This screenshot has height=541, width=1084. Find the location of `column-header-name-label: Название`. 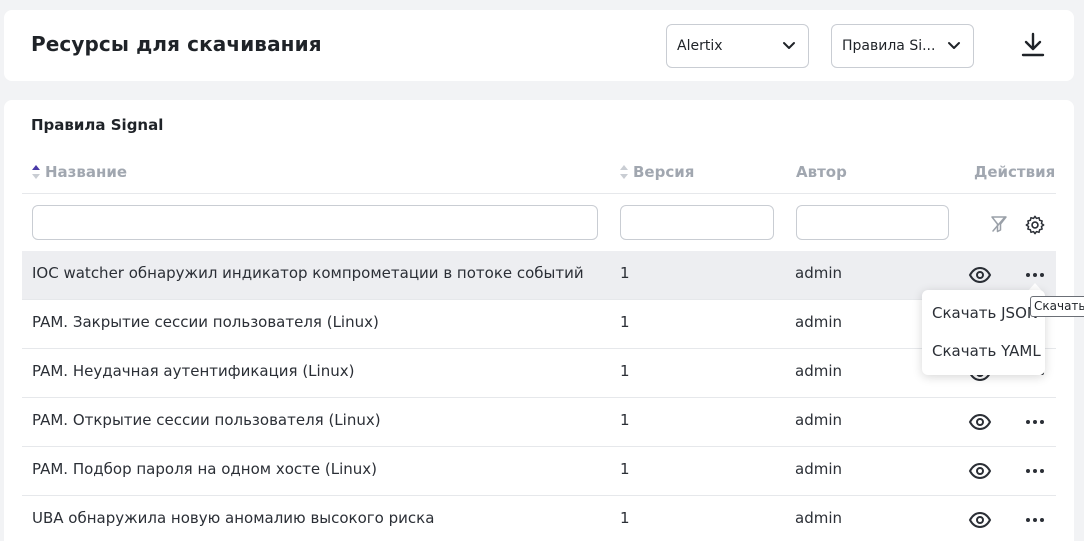

column-header-name-label: Название is located at coordinates (86, 172).